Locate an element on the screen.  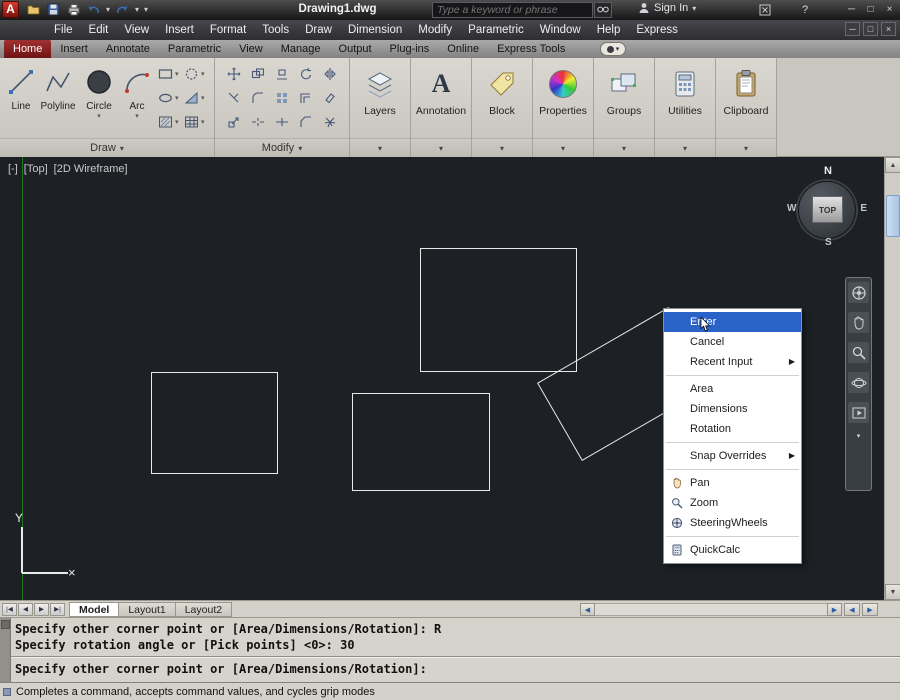
copy-icon is located at coordinates (258, 74).